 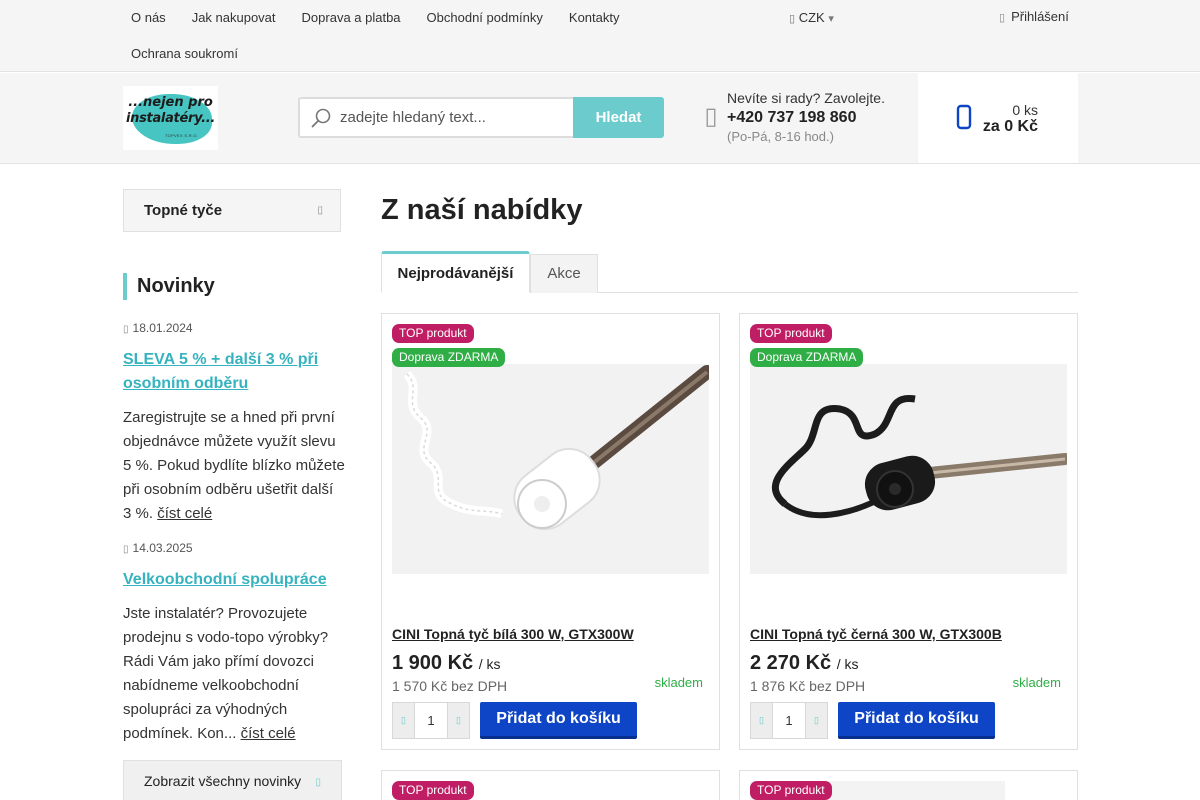 I want to click on news-heading: Novinky, so click(x=169, y=286).